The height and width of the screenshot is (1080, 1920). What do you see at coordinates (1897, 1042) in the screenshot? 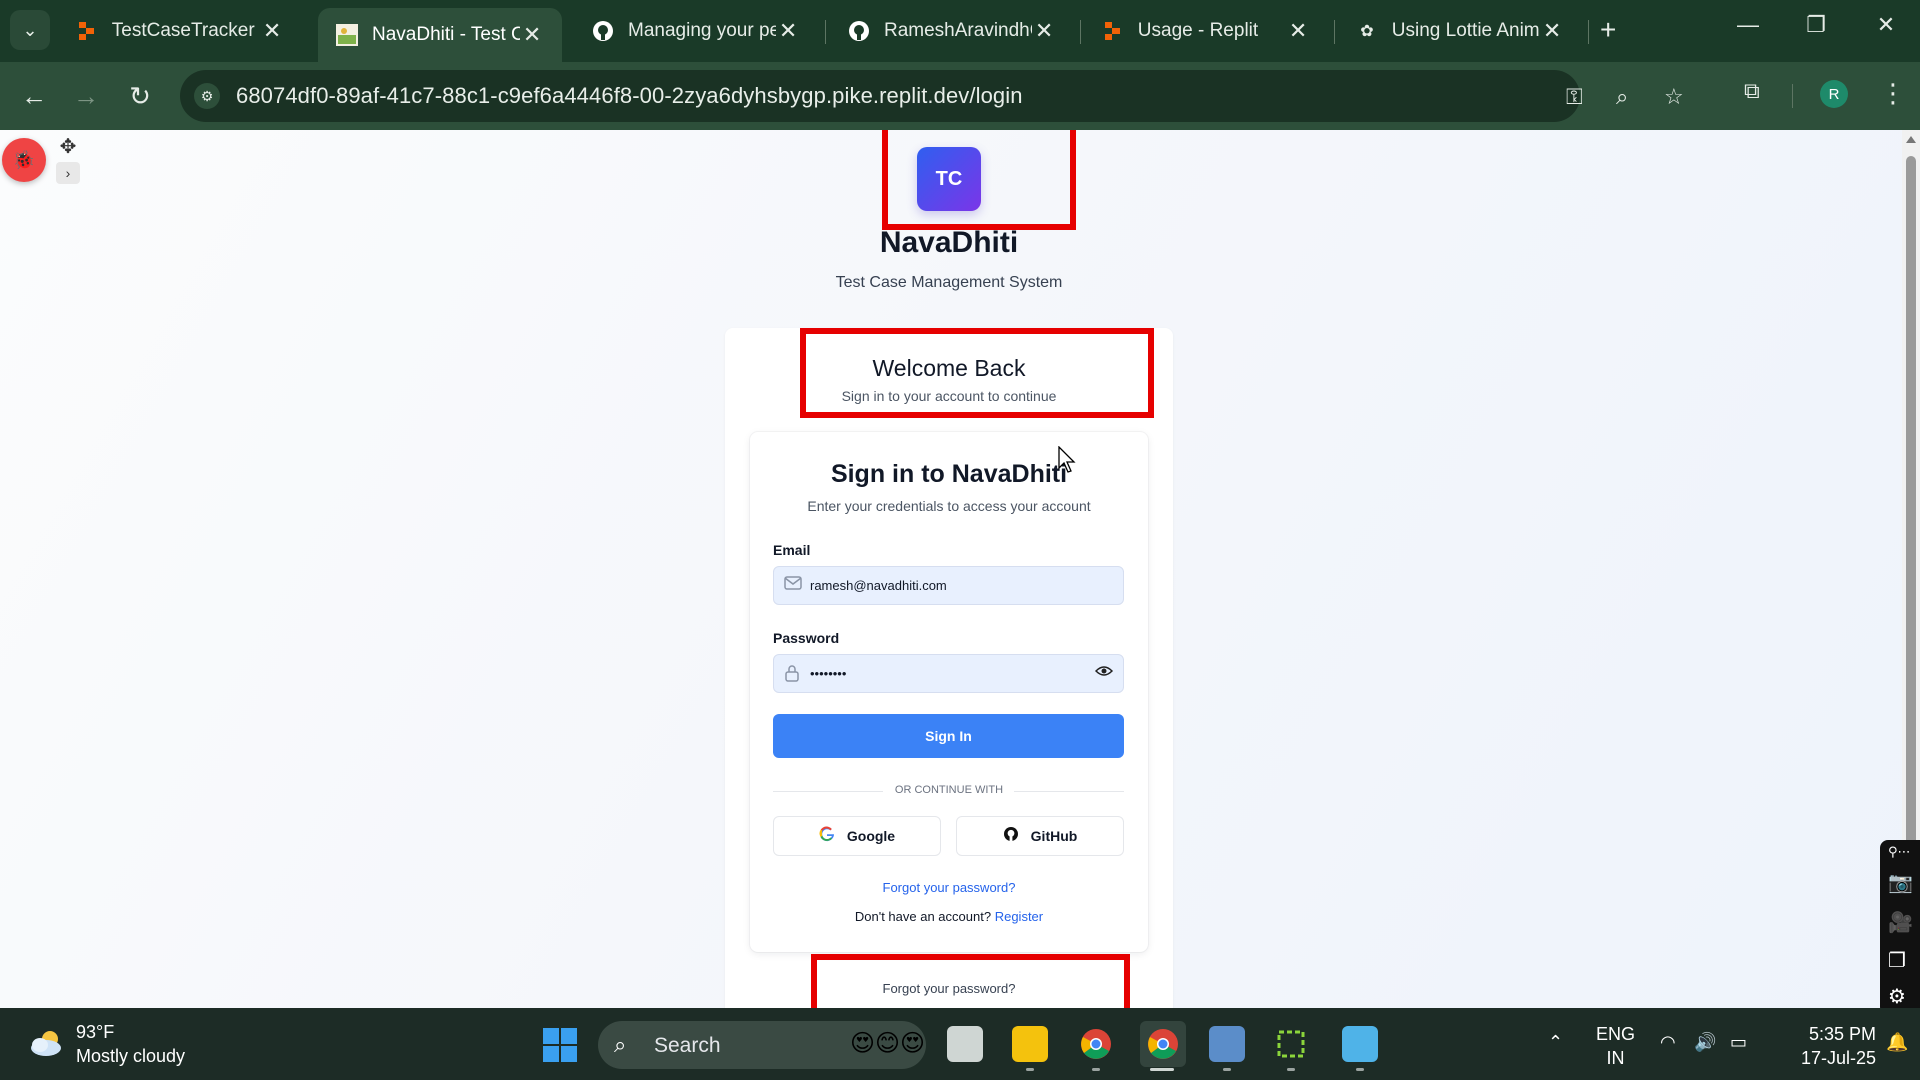
I see `notification-icon: 🔔` at bounding box center [1897, 1042].